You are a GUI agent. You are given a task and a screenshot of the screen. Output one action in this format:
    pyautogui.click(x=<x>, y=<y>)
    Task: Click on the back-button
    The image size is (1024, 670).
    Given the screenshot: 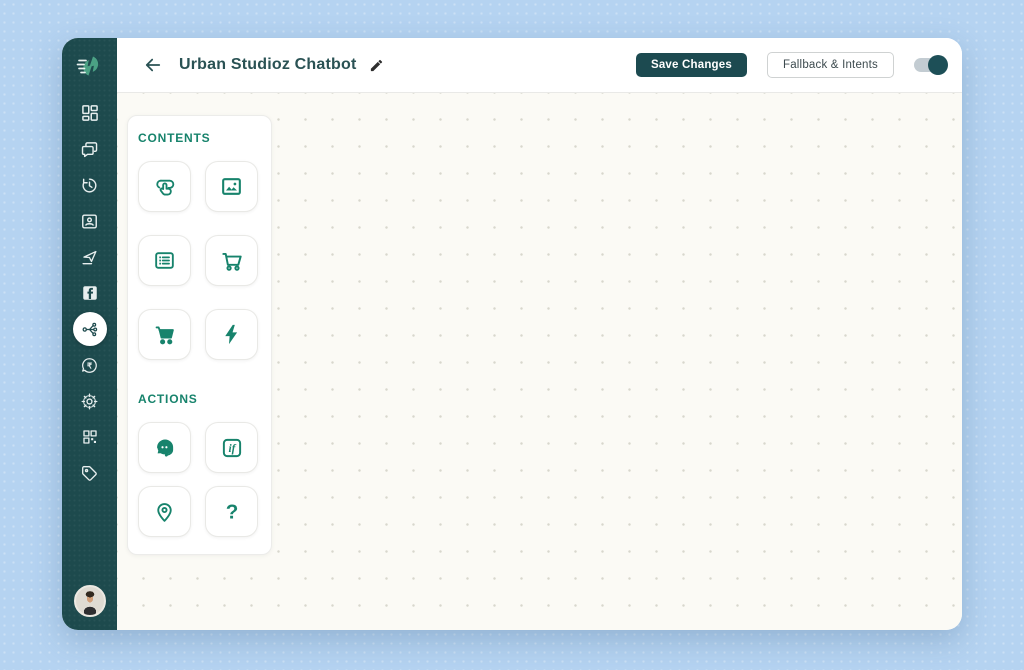 What is the action you would take?
    pyautogui.click(x=153, y=65)
    